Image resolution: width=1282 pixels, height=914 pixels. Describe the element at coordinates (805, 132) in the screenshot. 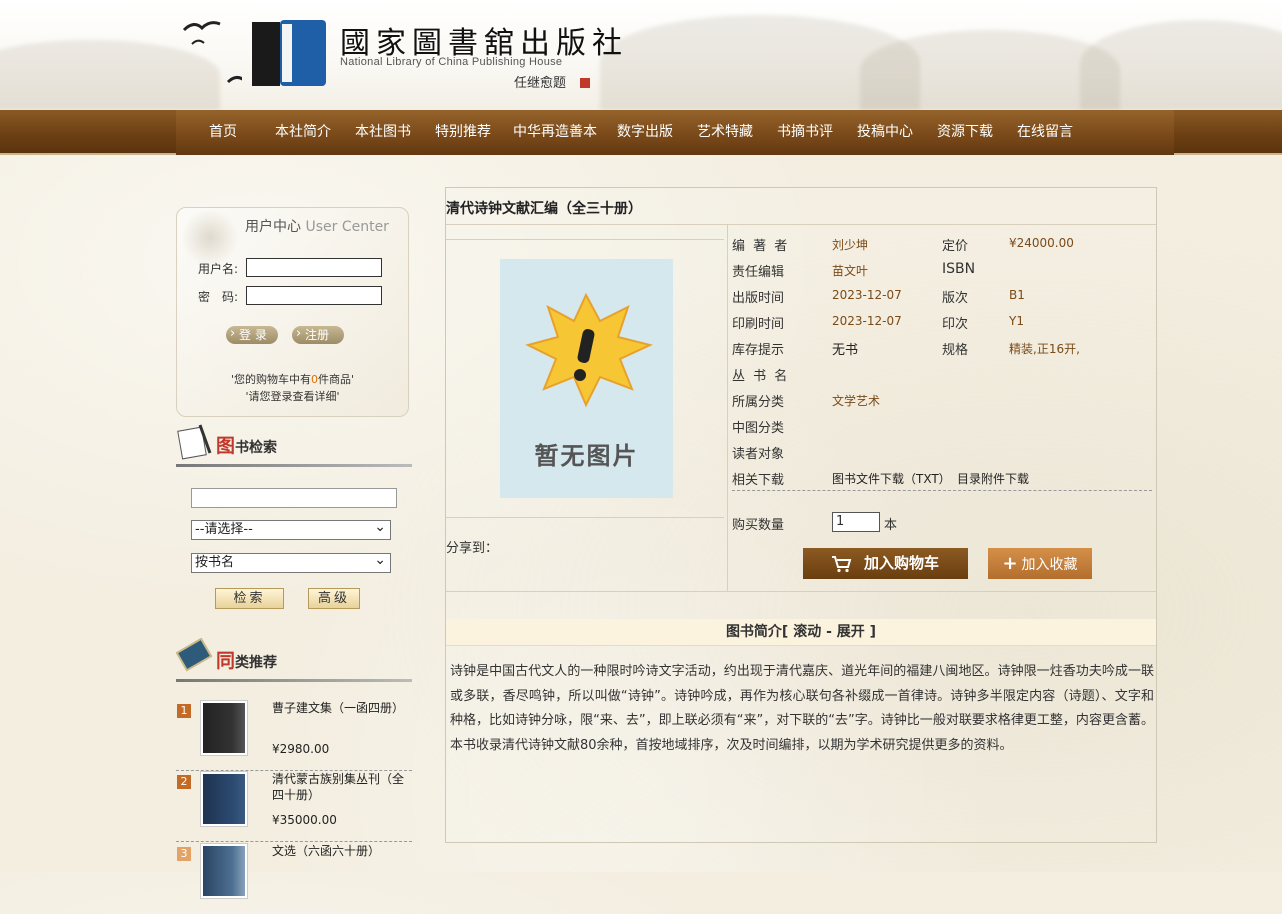

I see `nav-item-reviews: 书摘书评` at that location.